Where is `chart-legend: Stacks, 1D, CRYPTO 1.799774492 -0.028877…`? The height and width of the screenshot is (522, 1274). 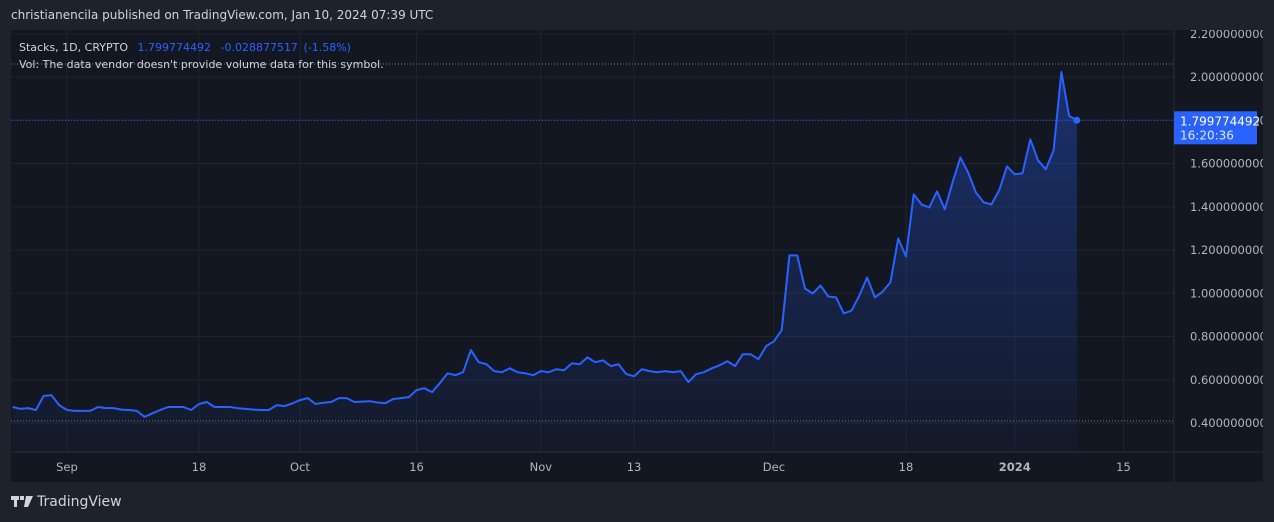 chart-legend: Stacks, 1D, CRYPTO 1.799774492 -0.028877… is located at coordinates (201, 56).